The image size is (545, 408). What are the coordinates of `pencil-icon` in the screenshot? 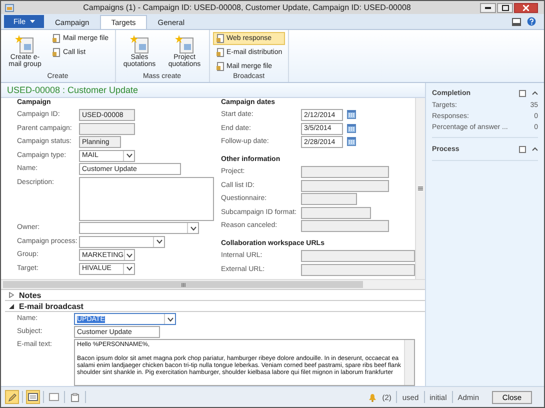 It's located at (12, 397).